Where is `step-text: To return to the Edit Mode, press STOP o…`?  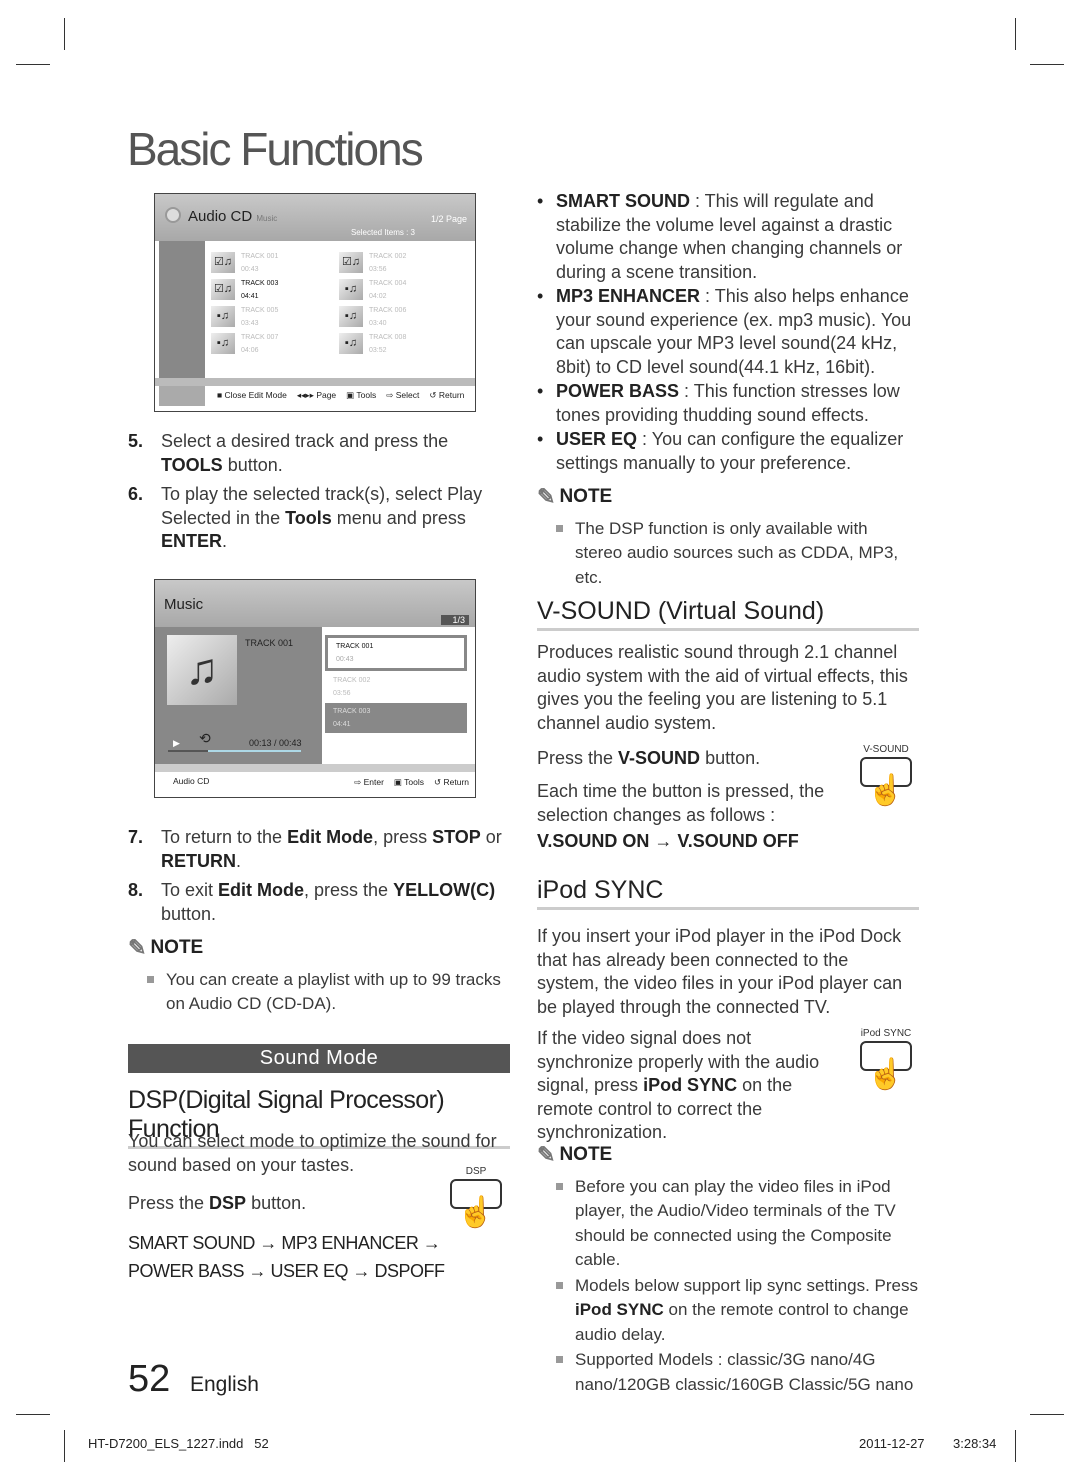 step-text: To return to the Edit Mode, press STOP o… is located at coordinates (331, 849).